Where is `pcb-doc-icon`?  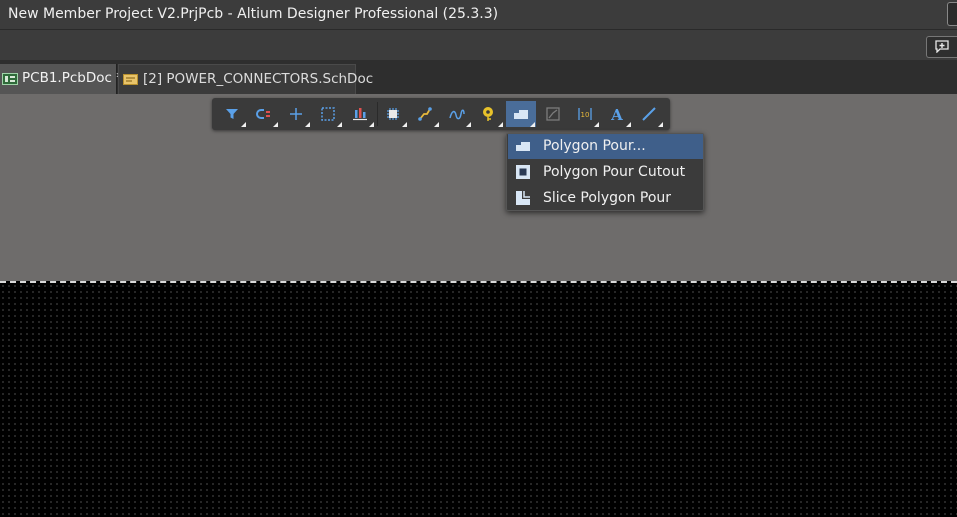
pcb-doc-icon is located at coordinates (10, 79).